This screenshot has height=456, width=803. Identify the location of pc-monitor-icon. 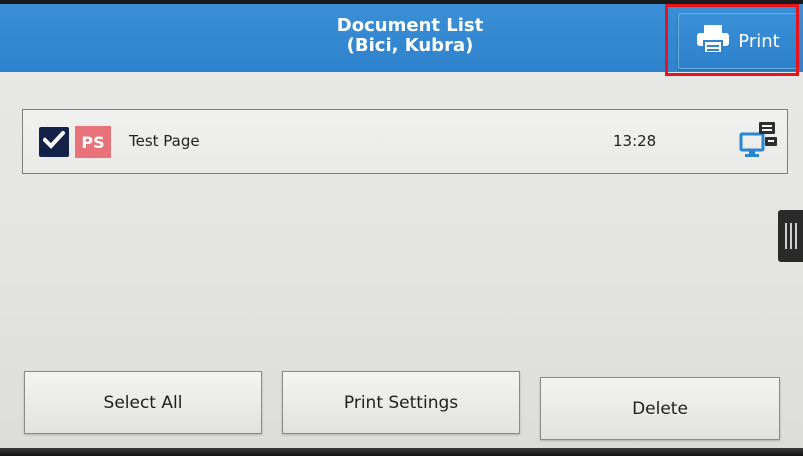
(759, 140).